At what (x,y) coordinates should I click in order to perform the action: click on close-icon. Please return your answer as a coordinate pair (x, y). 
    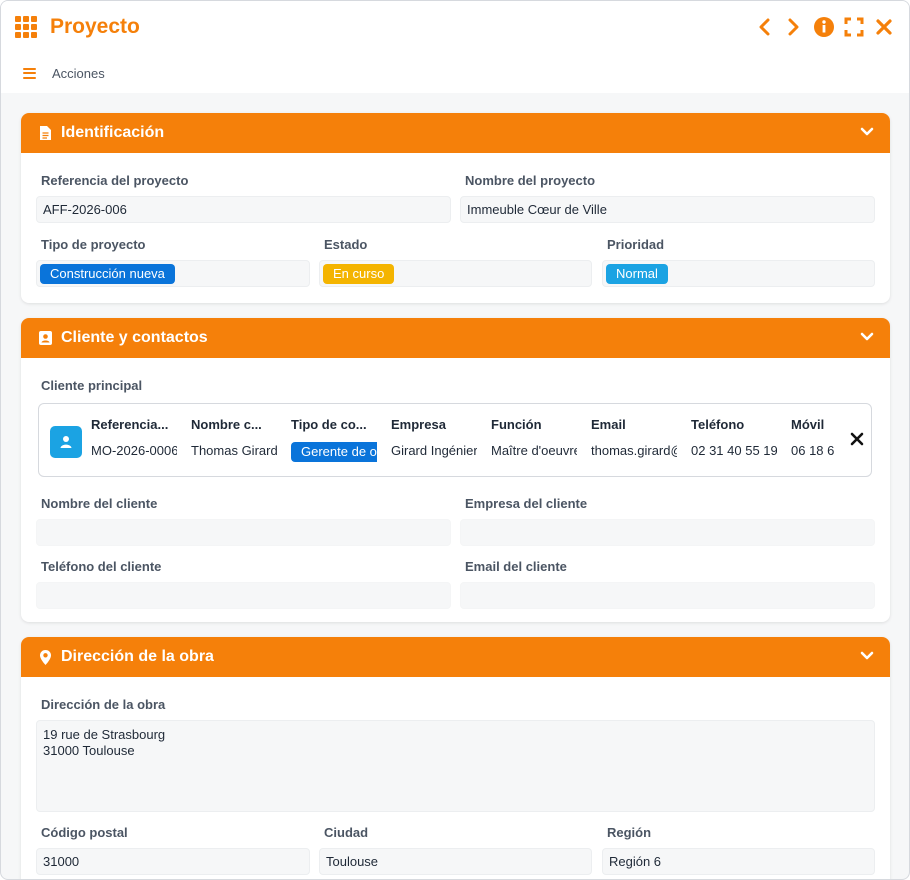
    Looking at the image, I should click on (884, 27).